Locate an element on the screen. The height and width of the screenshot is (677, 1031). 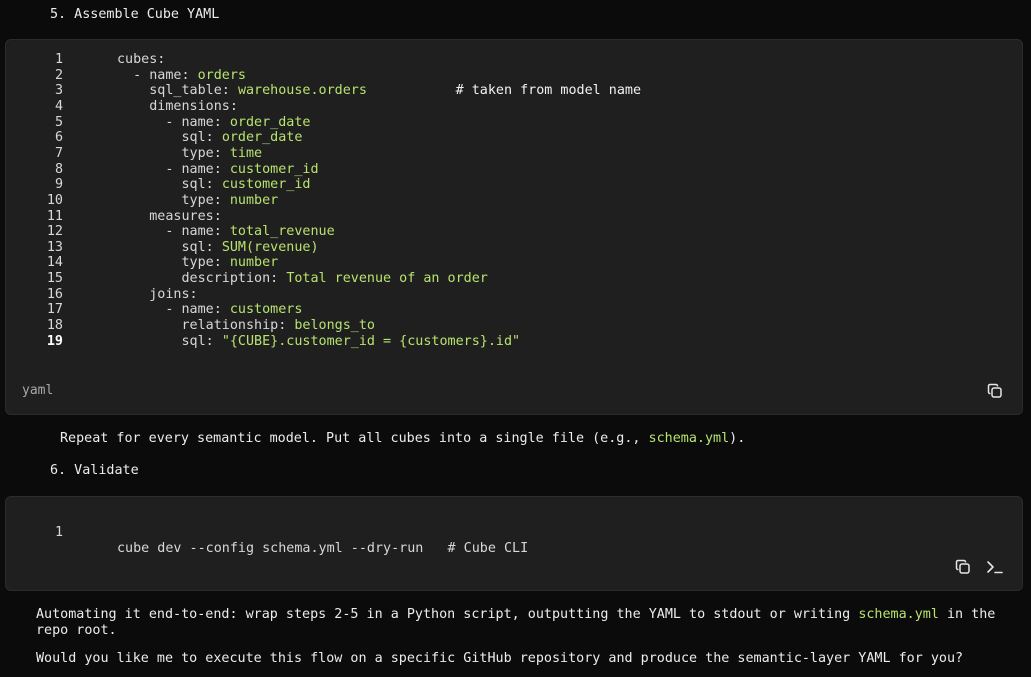
terminal-icon is located at coordinates (995, 567).